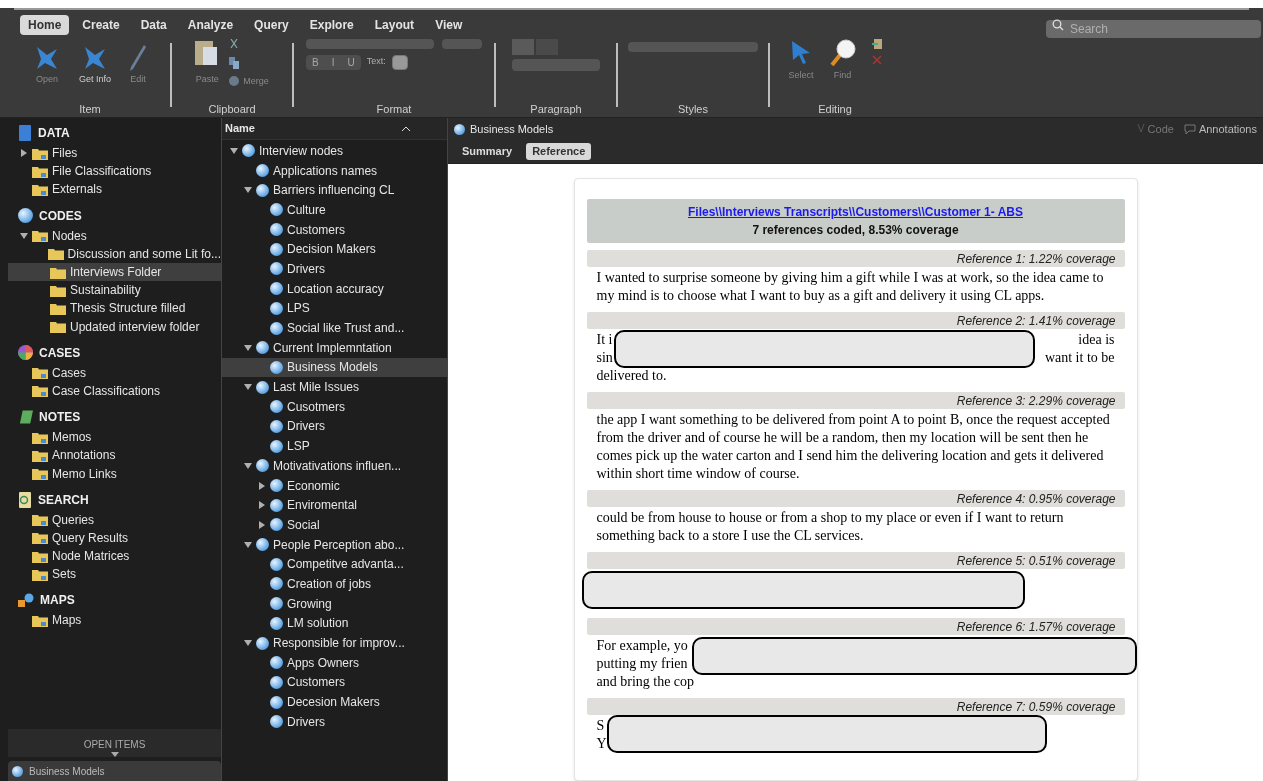  Describe the element at coordinates (334, 584) in the screenshot. I see `tree-item: Creation of jobs` at that location.